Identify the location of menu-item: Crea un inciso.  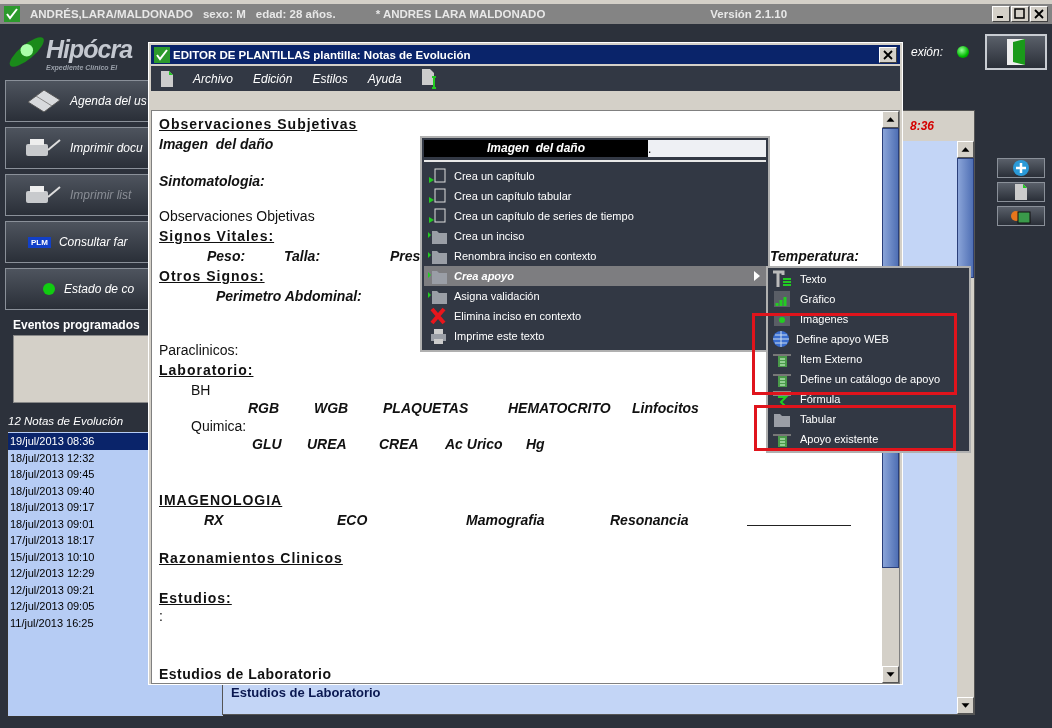
(595, 236).